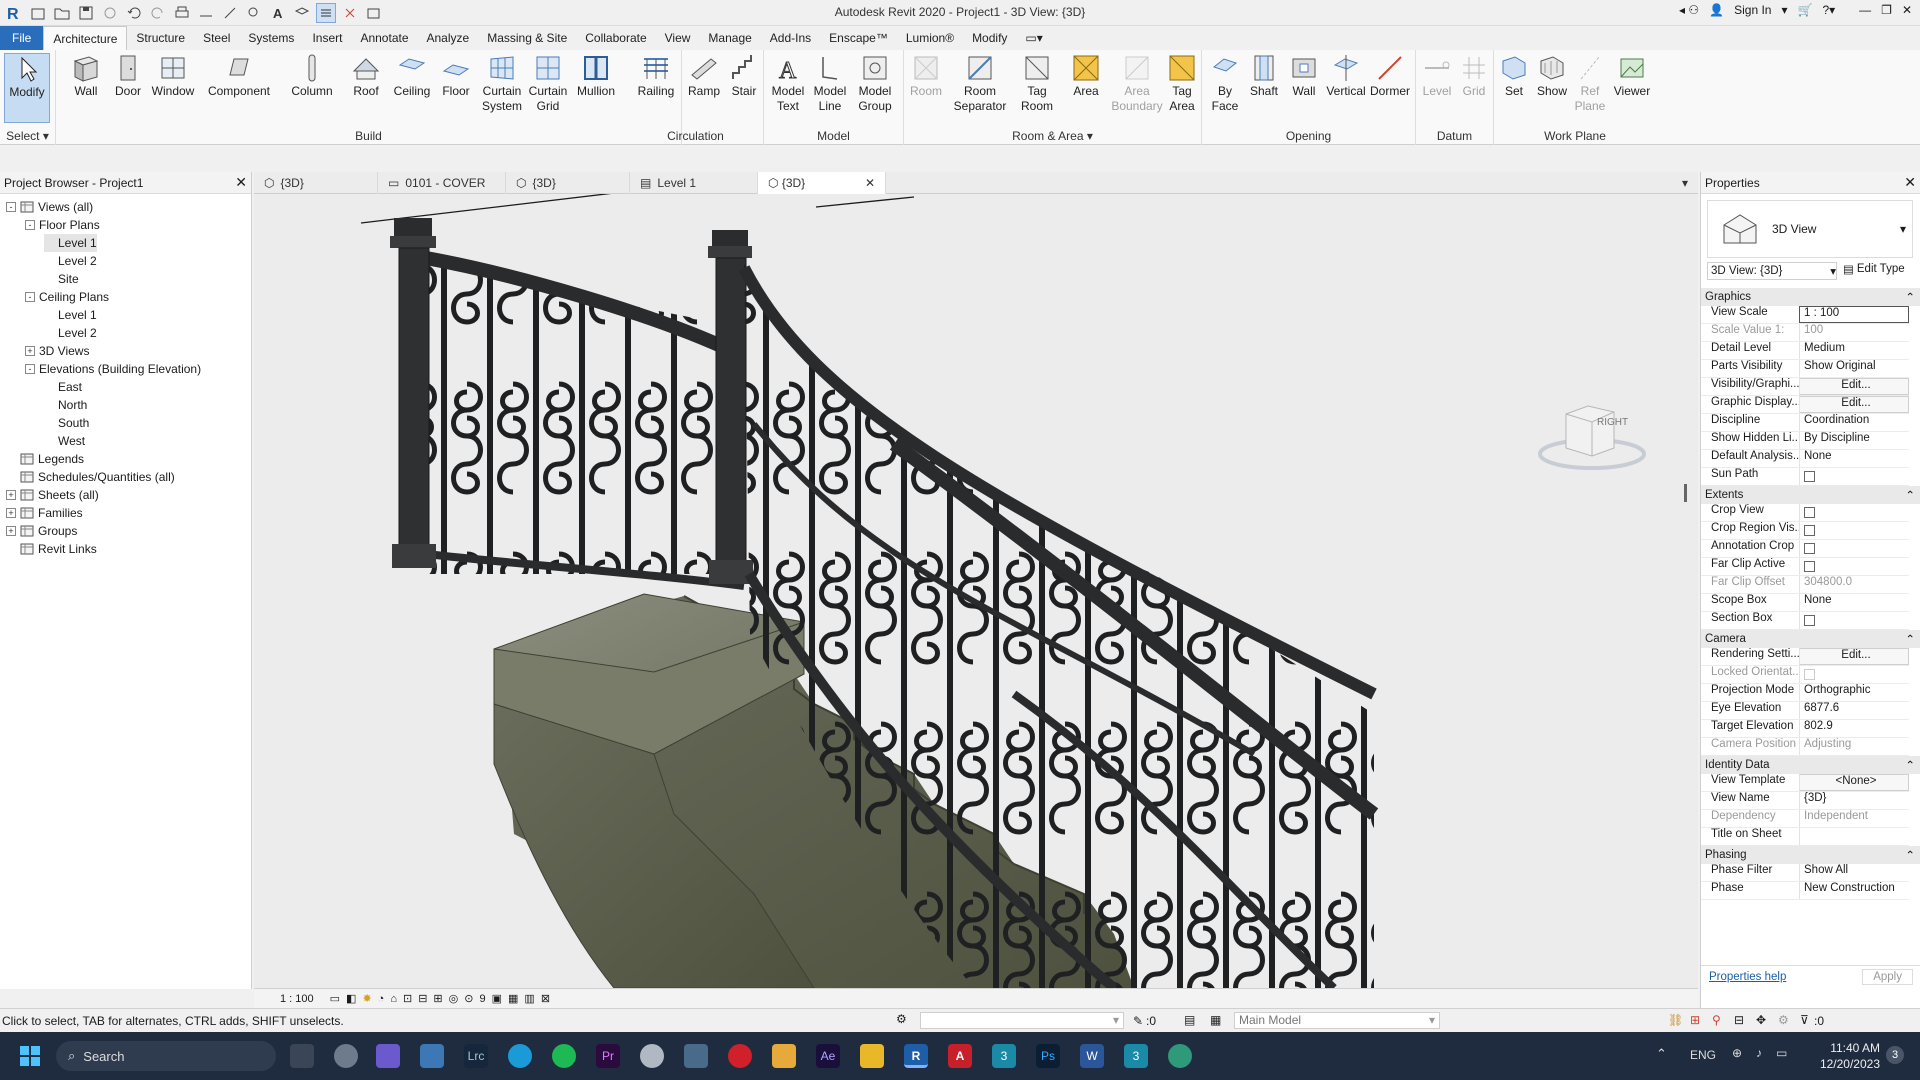 Image resolution: width=1920 pixels, height=1080 pixels. Describe the element at coordinates (44, 513) in the screenshot. I see `tree-item: + Families` at that location.